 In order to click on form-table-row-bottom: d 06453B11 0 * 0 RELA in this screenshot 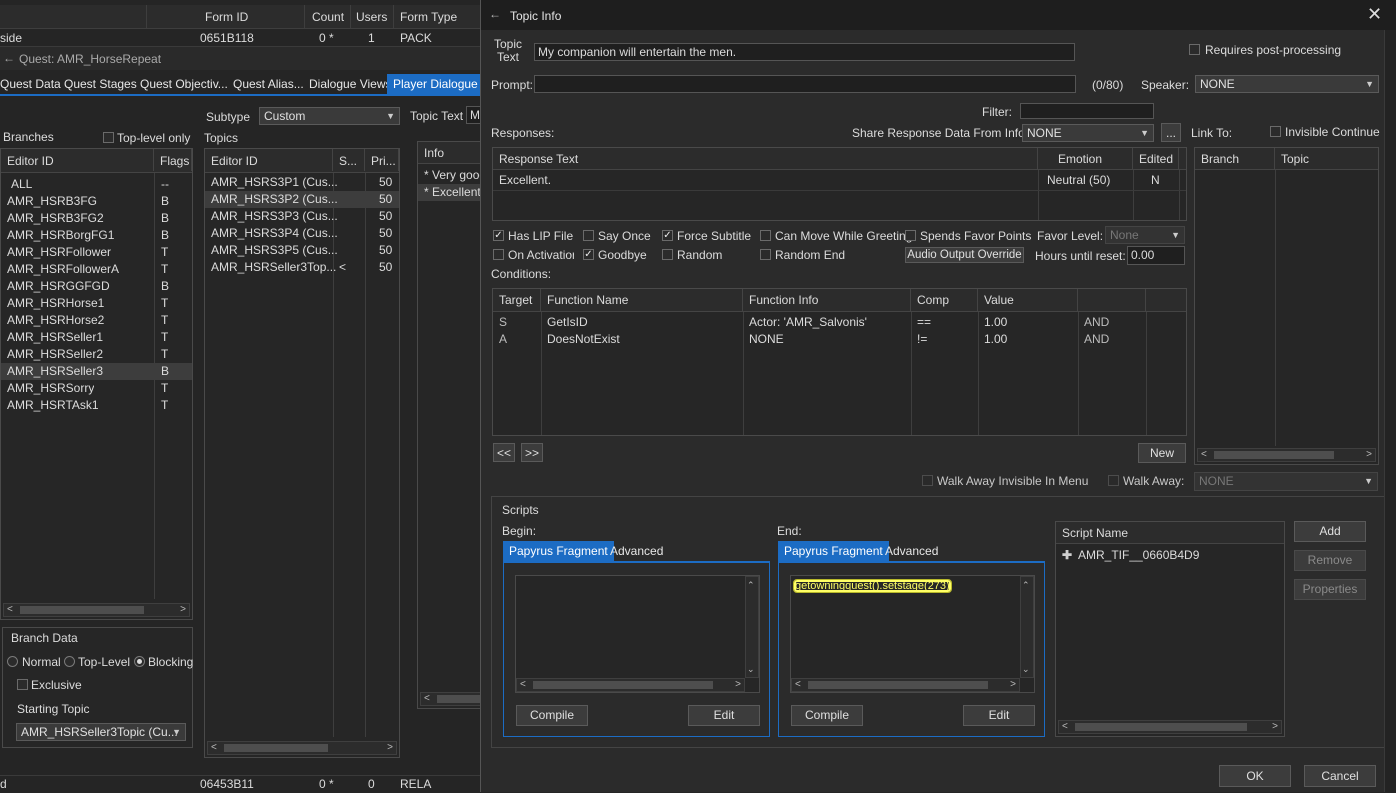, I will do `click(240, 783)`.